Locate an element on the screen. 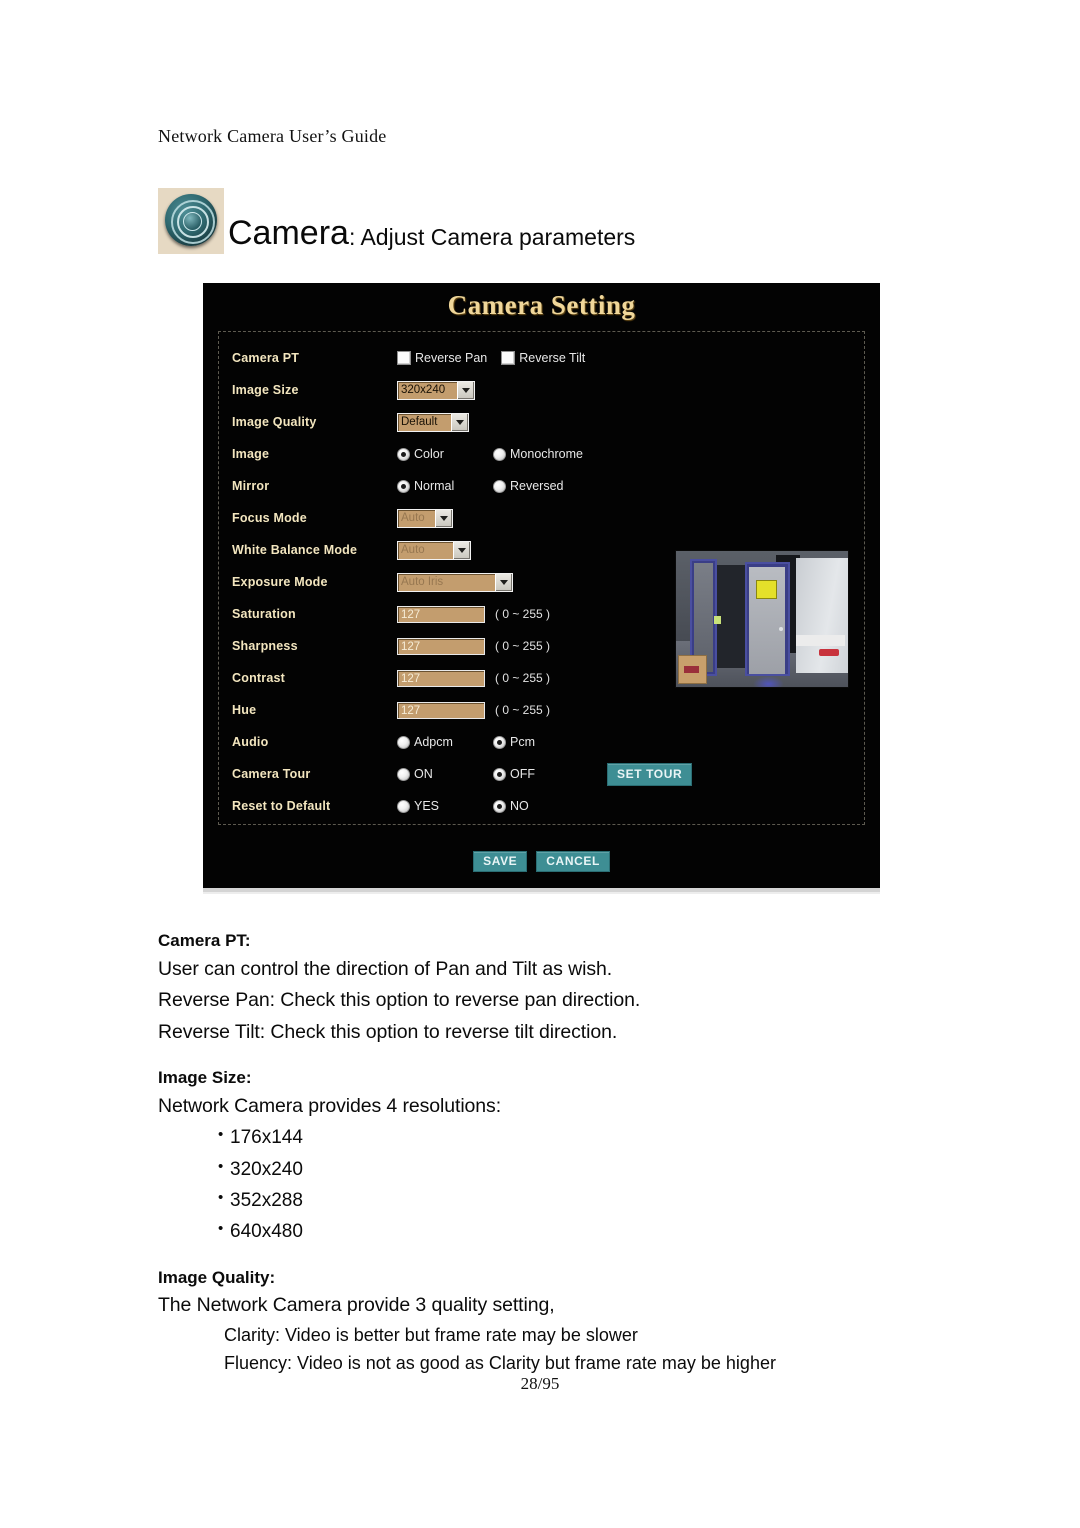 The height and width of the screenshot is (1528, 1080). hint-contrast-range: ( 0 ~ 255 ) is located at coordinates (523, 678).